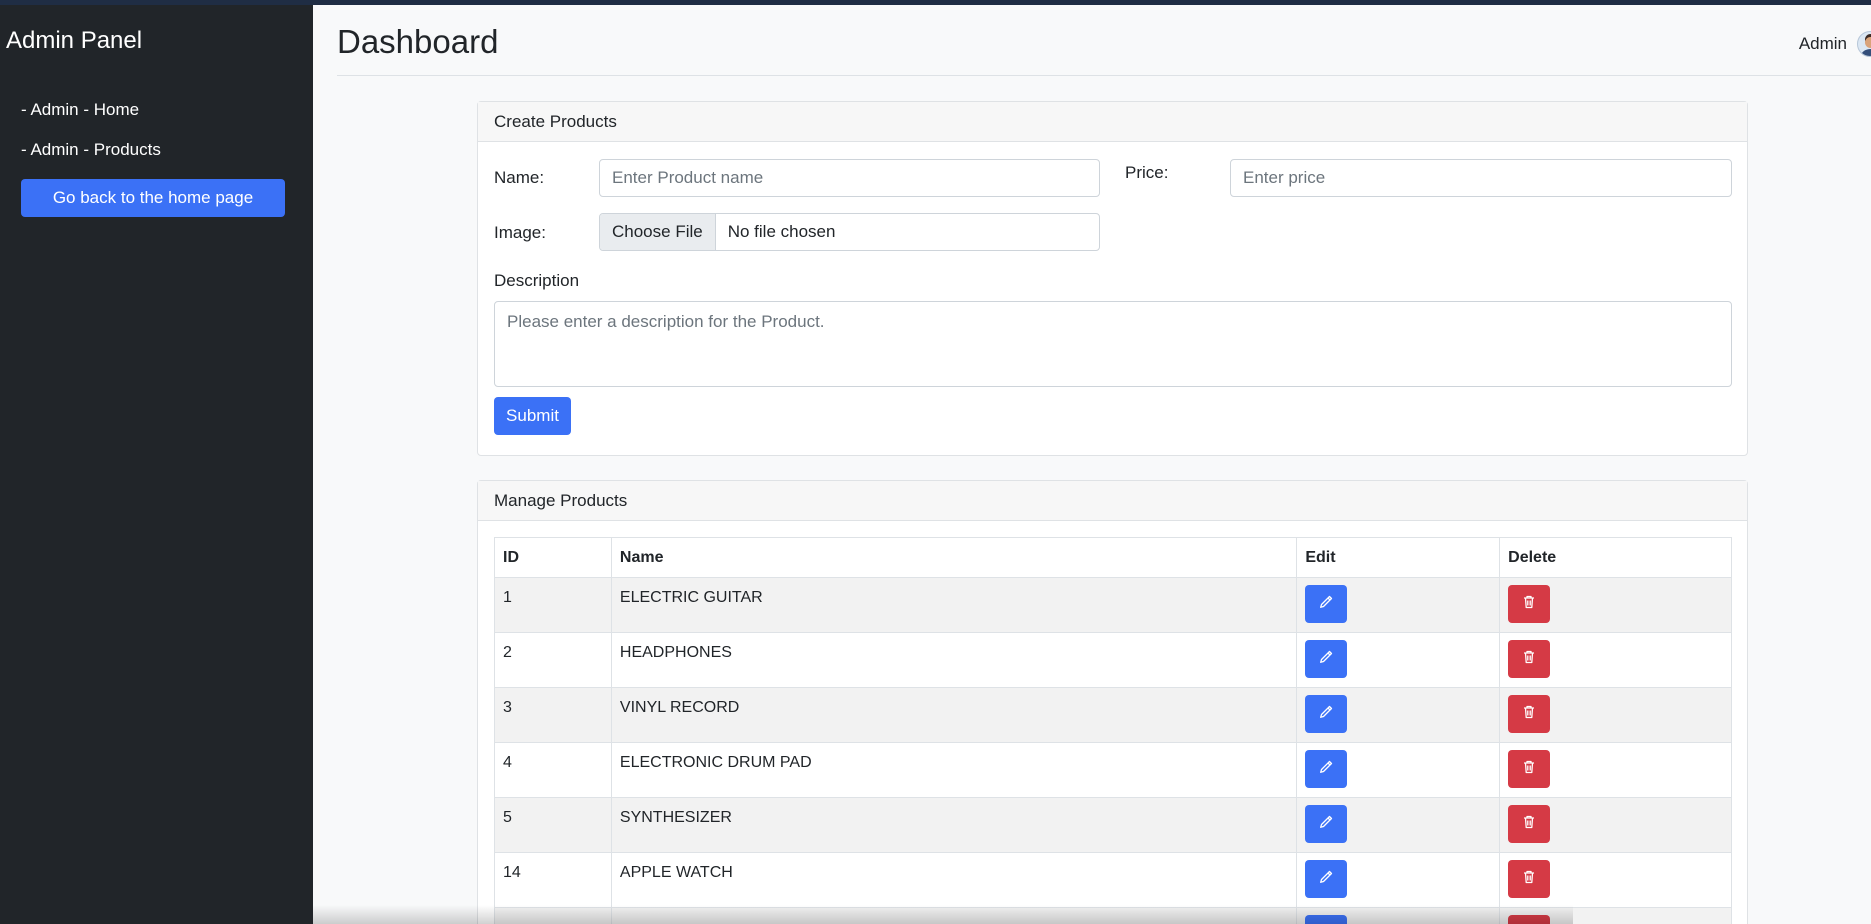 The height and width of the screenshot is (924, 1871). What do you see at coordinates (954, 880) in the screenshot?
I see `product-name-cell: APPLE WATCH` at bounding box center [954, 880].